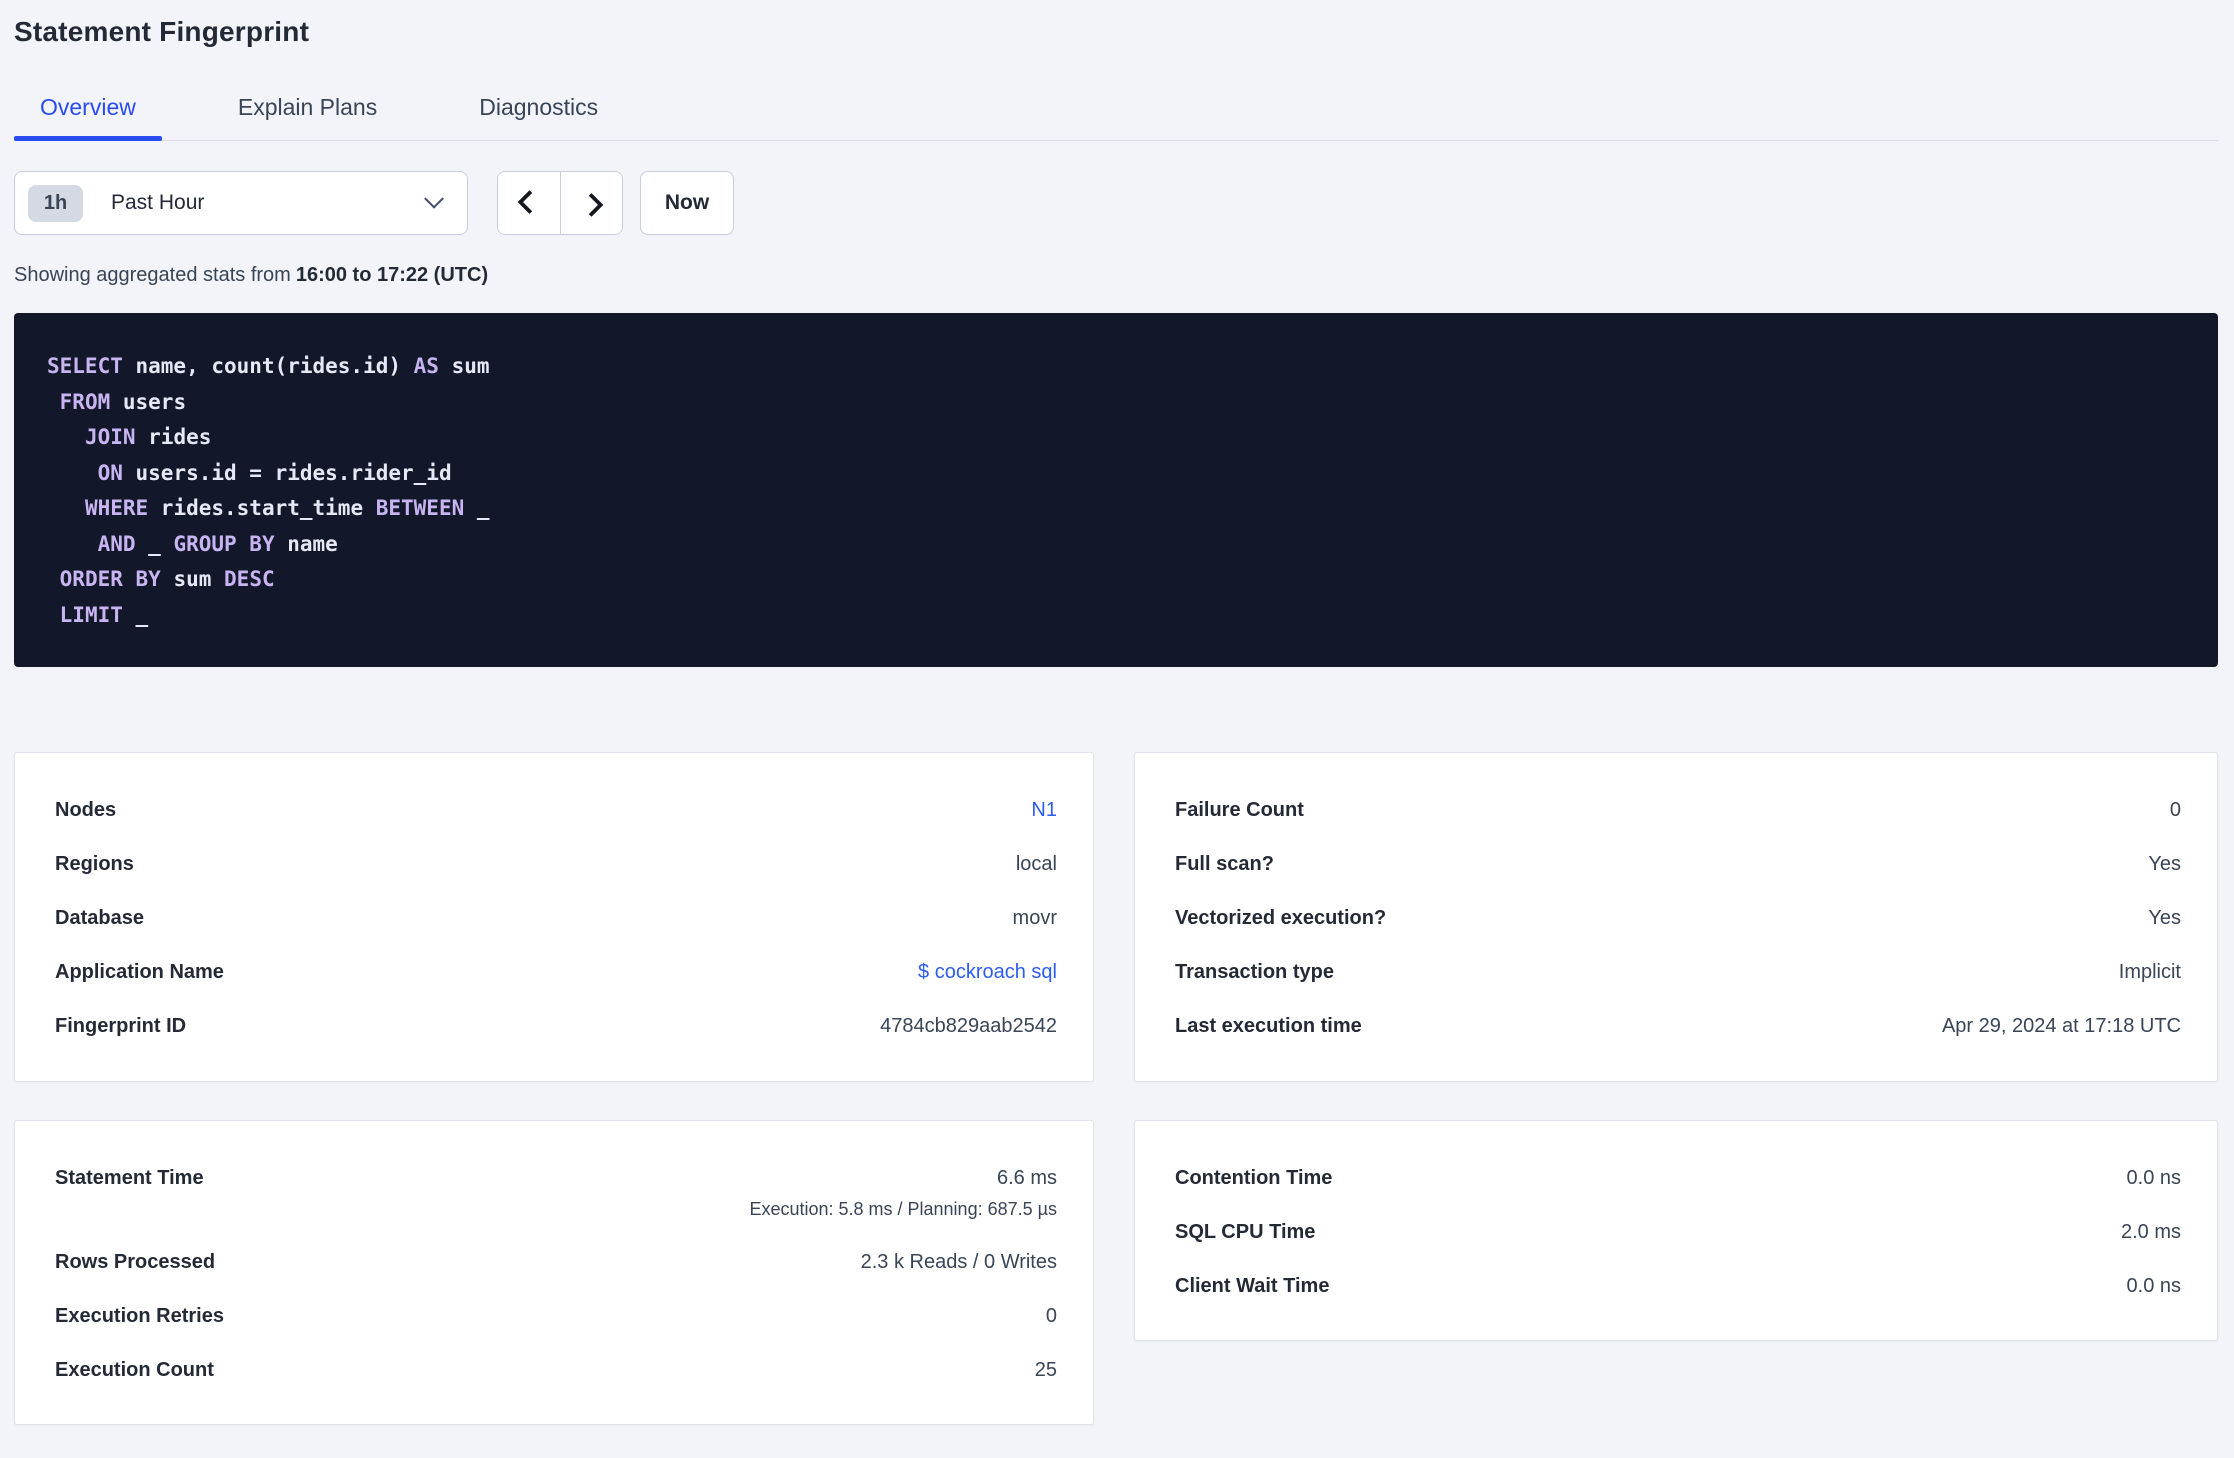  What do you see at coordinates (1254, 972) in the screenshot?
I see `stat-label: Transaction type` at bounding box center [1254, 972].